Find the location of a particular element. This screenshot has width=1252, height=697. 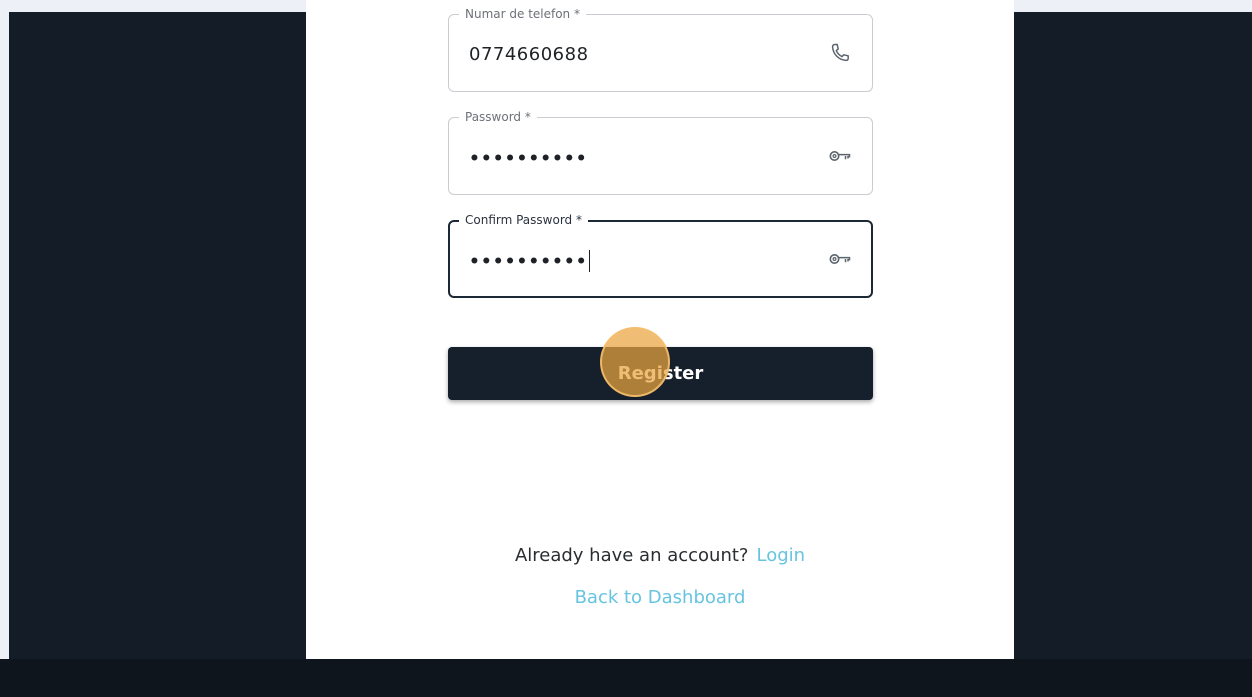

confirm-password-text: •••••••••• is located at coordinates (528, 262).